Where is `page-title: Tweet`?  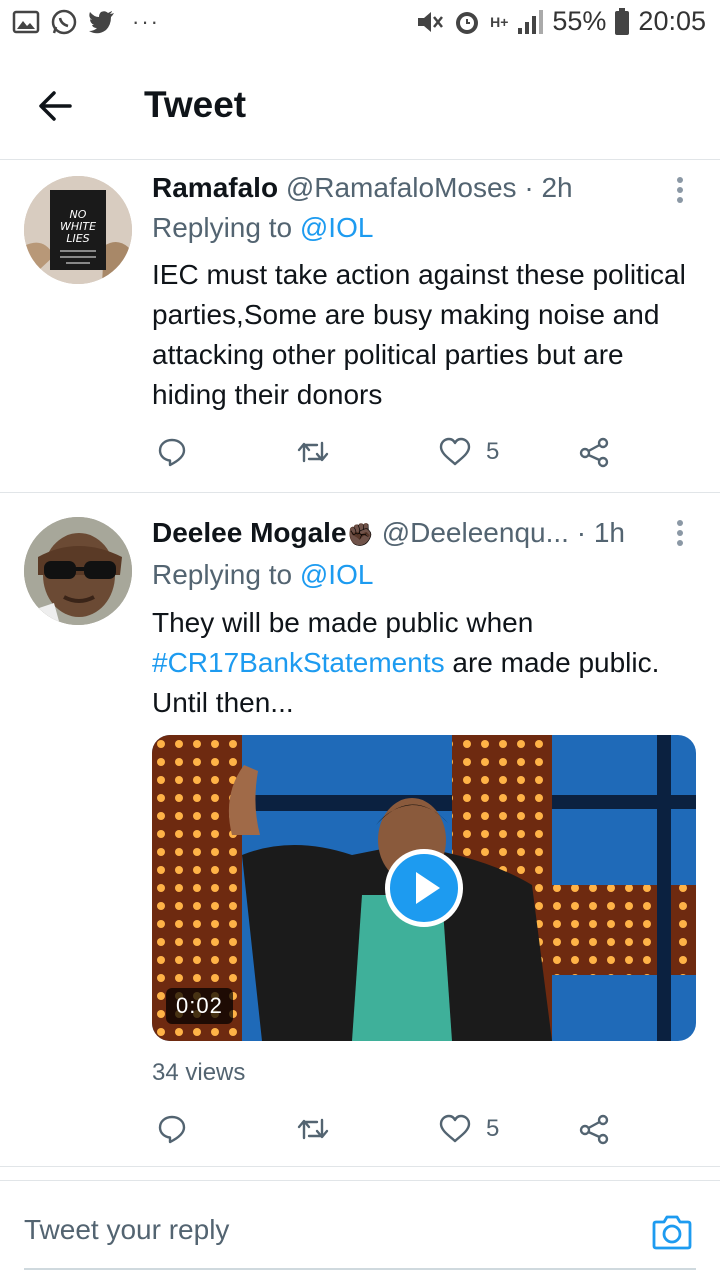
page-title: Tweet is located at coordinates (195, 104).